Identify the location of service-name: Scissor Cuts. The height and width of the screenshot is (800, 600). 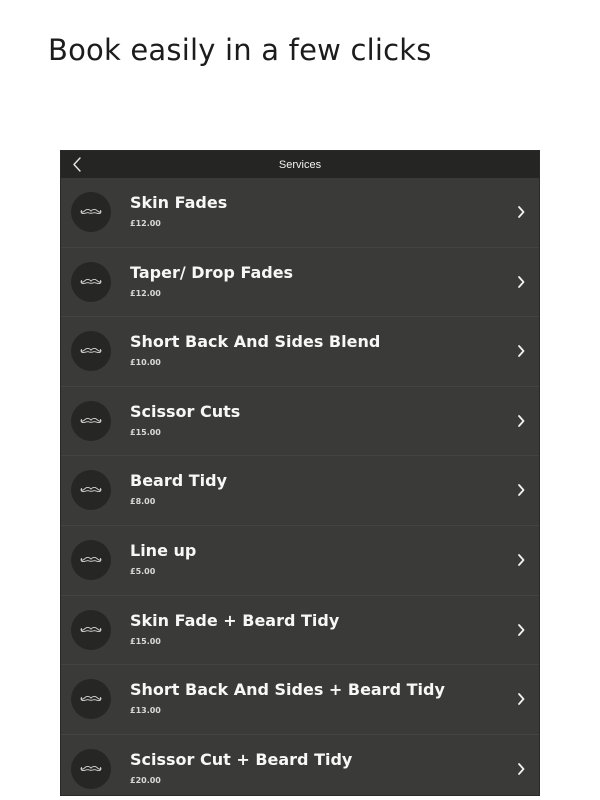
(185, 411).